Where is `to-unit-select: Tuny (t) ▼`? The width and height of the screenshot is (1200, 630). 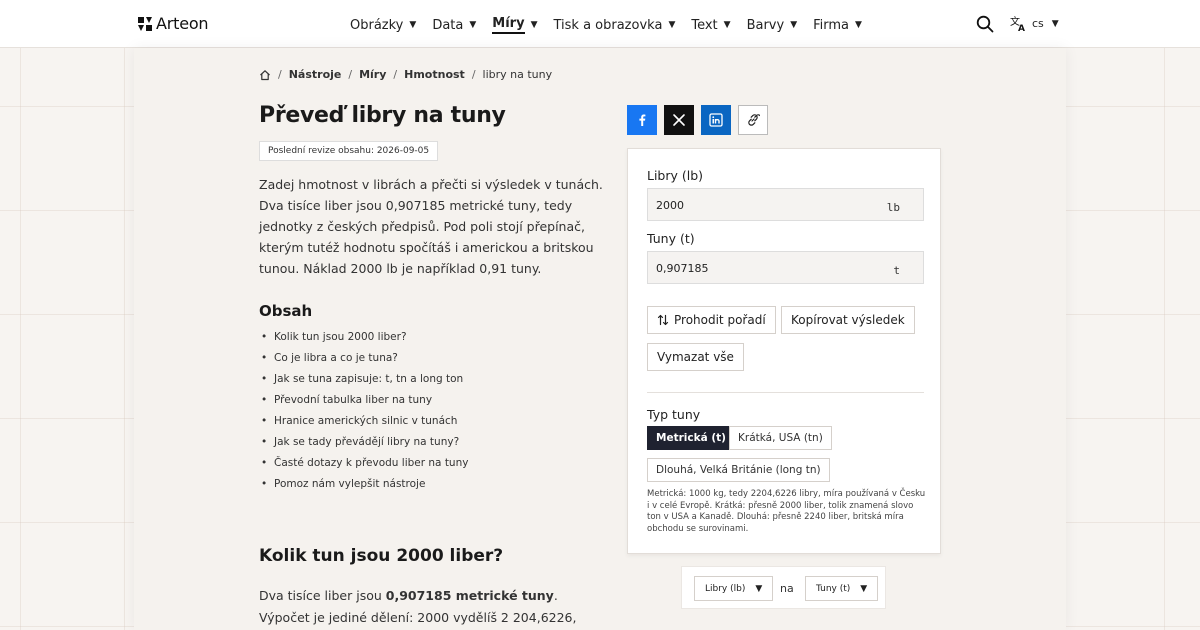 to-unit-select: Tuny (t) ▼ is located at coordinates (842, 588).